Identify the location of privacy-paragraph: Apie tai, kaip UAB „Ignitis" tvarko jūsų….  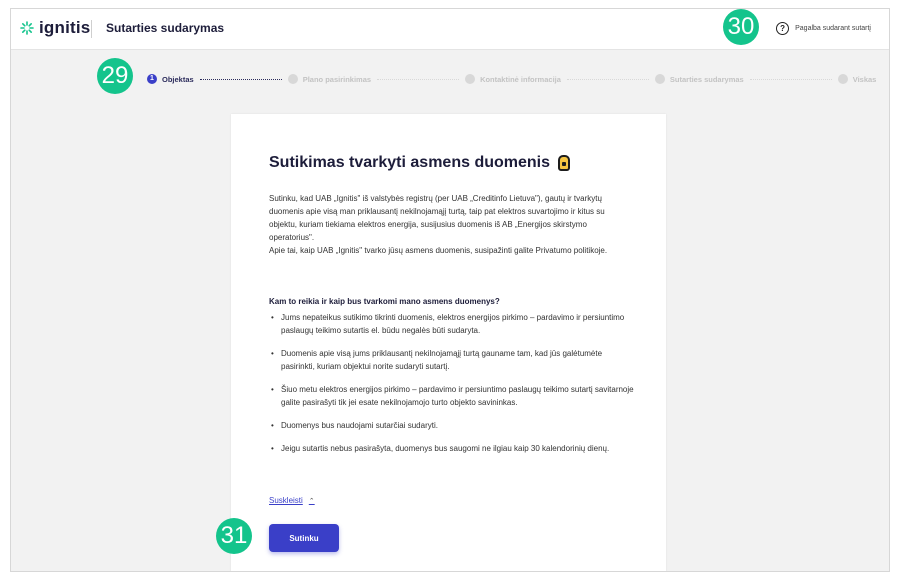
(438, 250).